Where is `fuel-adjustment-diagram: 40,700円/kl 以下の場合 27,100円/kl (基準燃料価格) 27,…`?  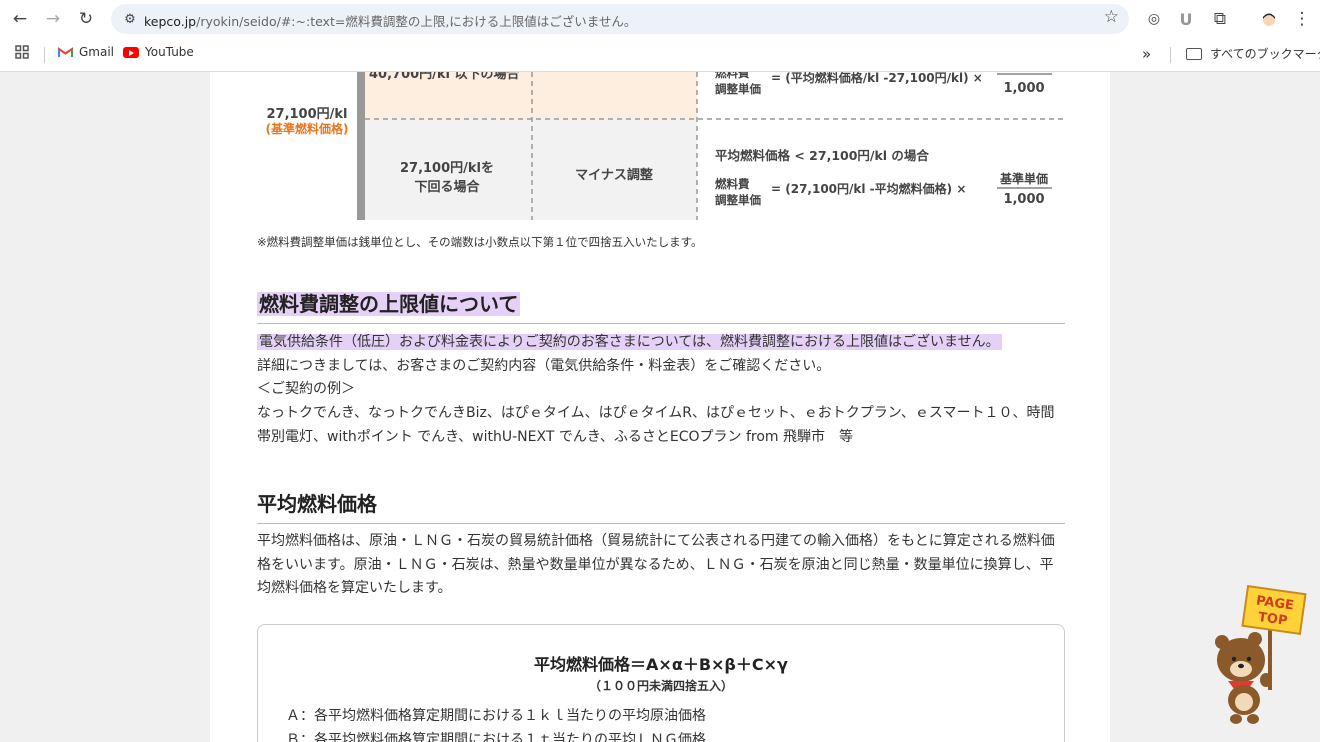
fuel-adjustment-diagram: 40,700円/kl 以下の場合 27,100円/kl (基準燃料価格) 27,… is located at coordinates (665, 146).